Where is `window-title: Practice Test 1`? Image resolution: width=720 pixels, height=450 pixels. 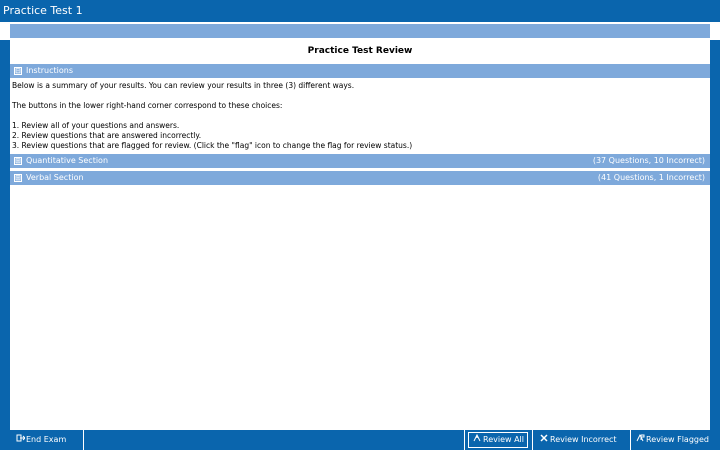 window-title: Practice Test 1 is located at coordinates (43, 10).